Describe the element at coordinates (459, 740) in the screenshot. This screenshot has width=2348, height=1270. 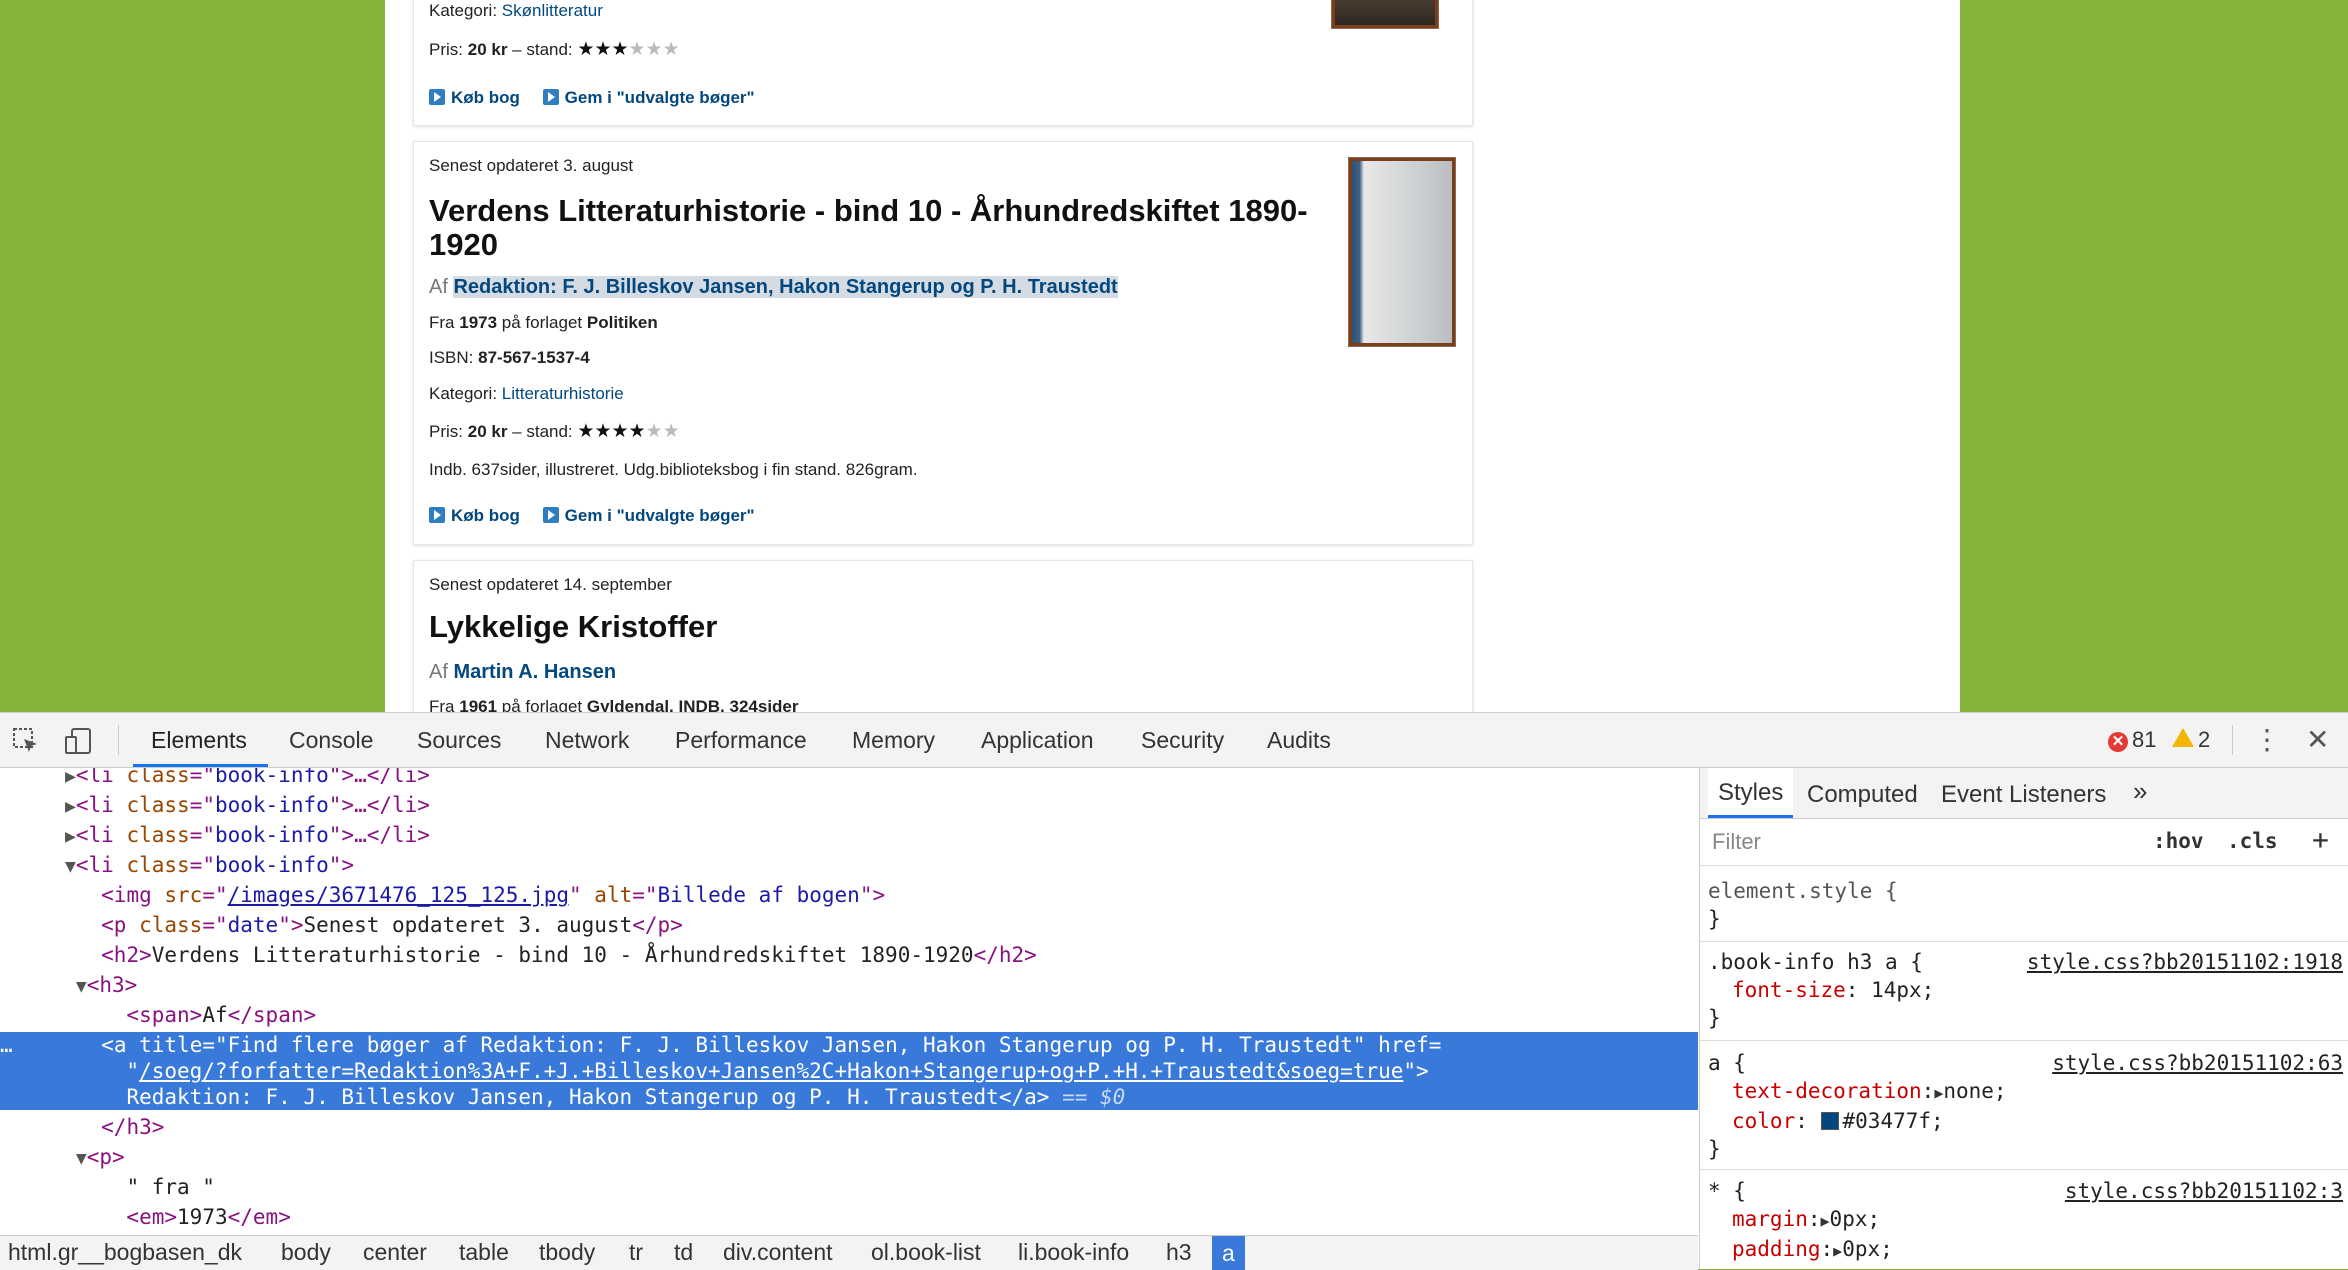
I see `tab-sources: Sources` at that location.